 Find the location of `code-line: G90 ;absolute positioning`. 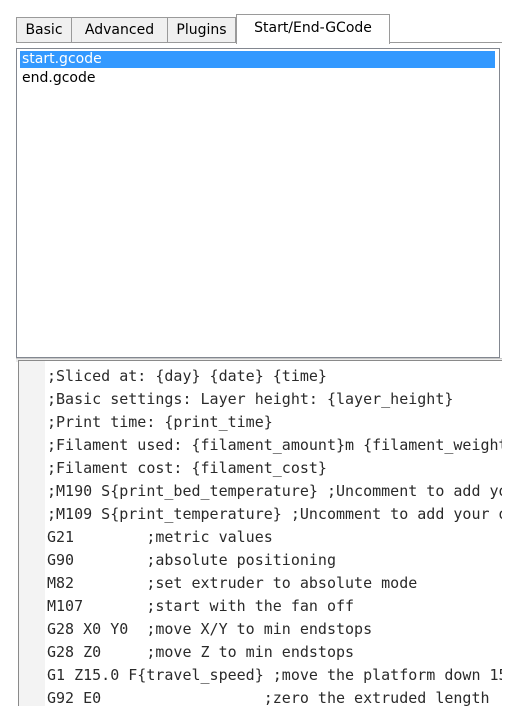

code-line: G90 ;absolute positioning is located at coordinates (191, 560).